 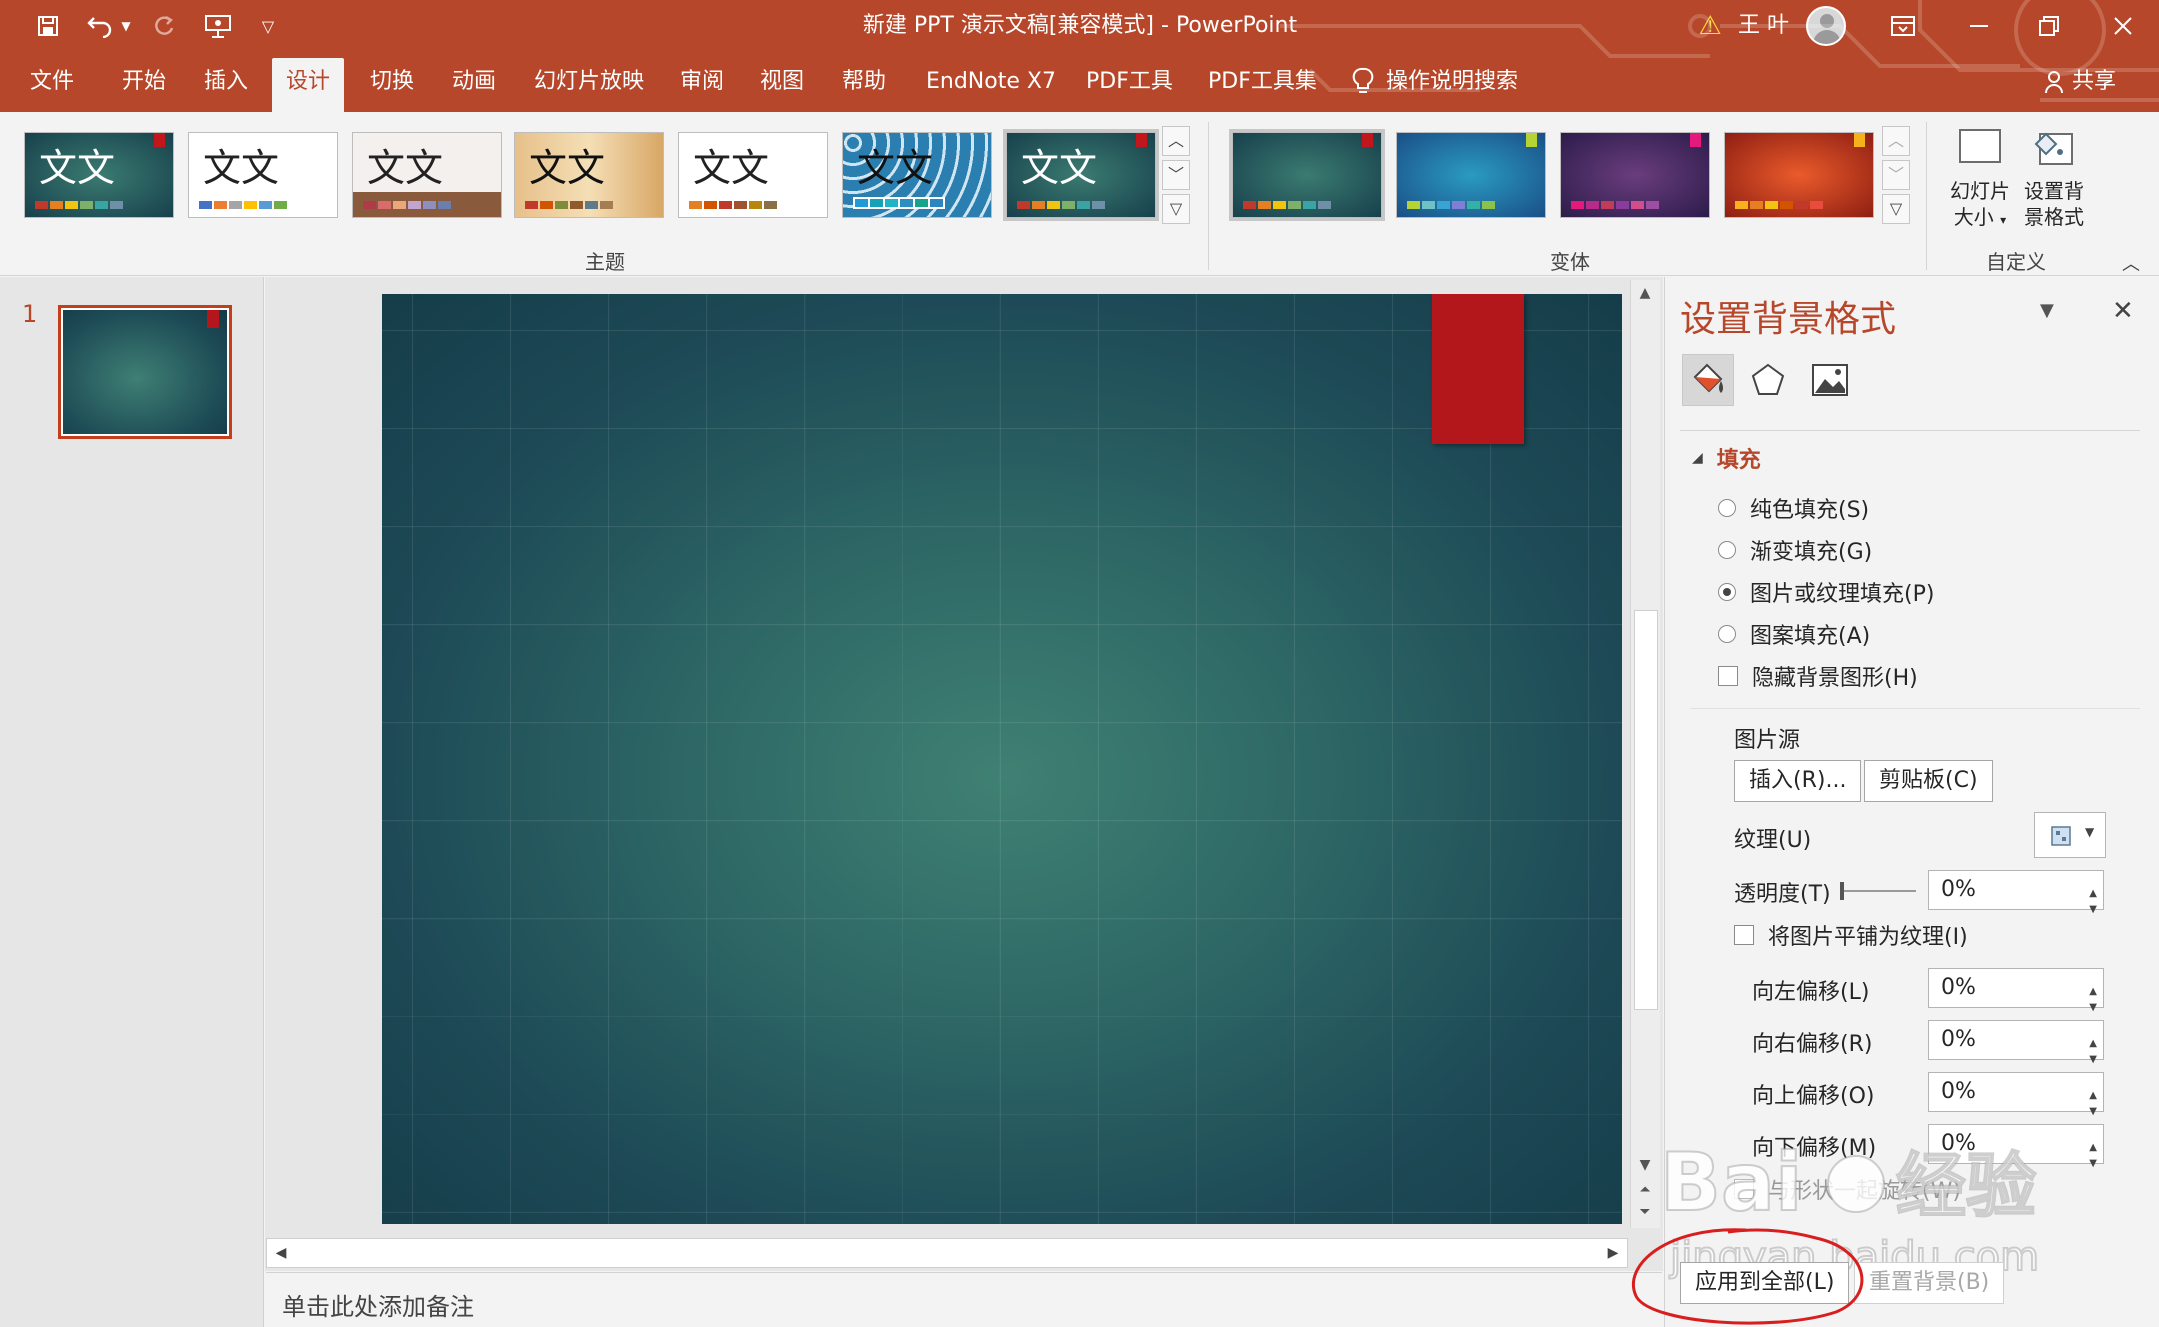 What do you see at coordinates (753, 175) in the screenshot?
I see `theme-thumbnail-5: 文文` at bounding box center [753, 175].